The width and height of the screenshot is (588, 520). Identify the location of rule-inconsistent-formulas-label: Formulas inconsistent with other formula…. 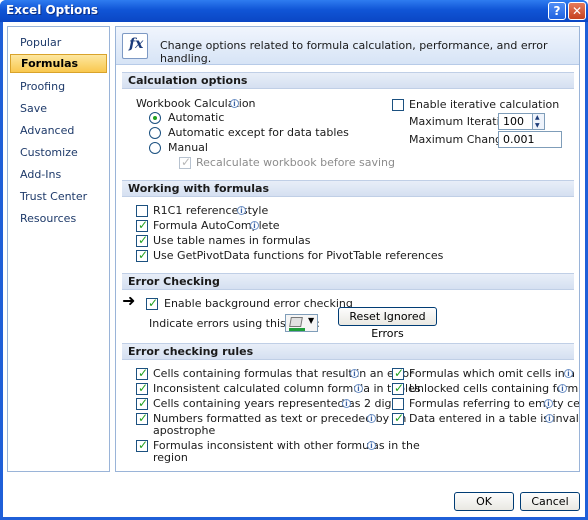
(286, 445).